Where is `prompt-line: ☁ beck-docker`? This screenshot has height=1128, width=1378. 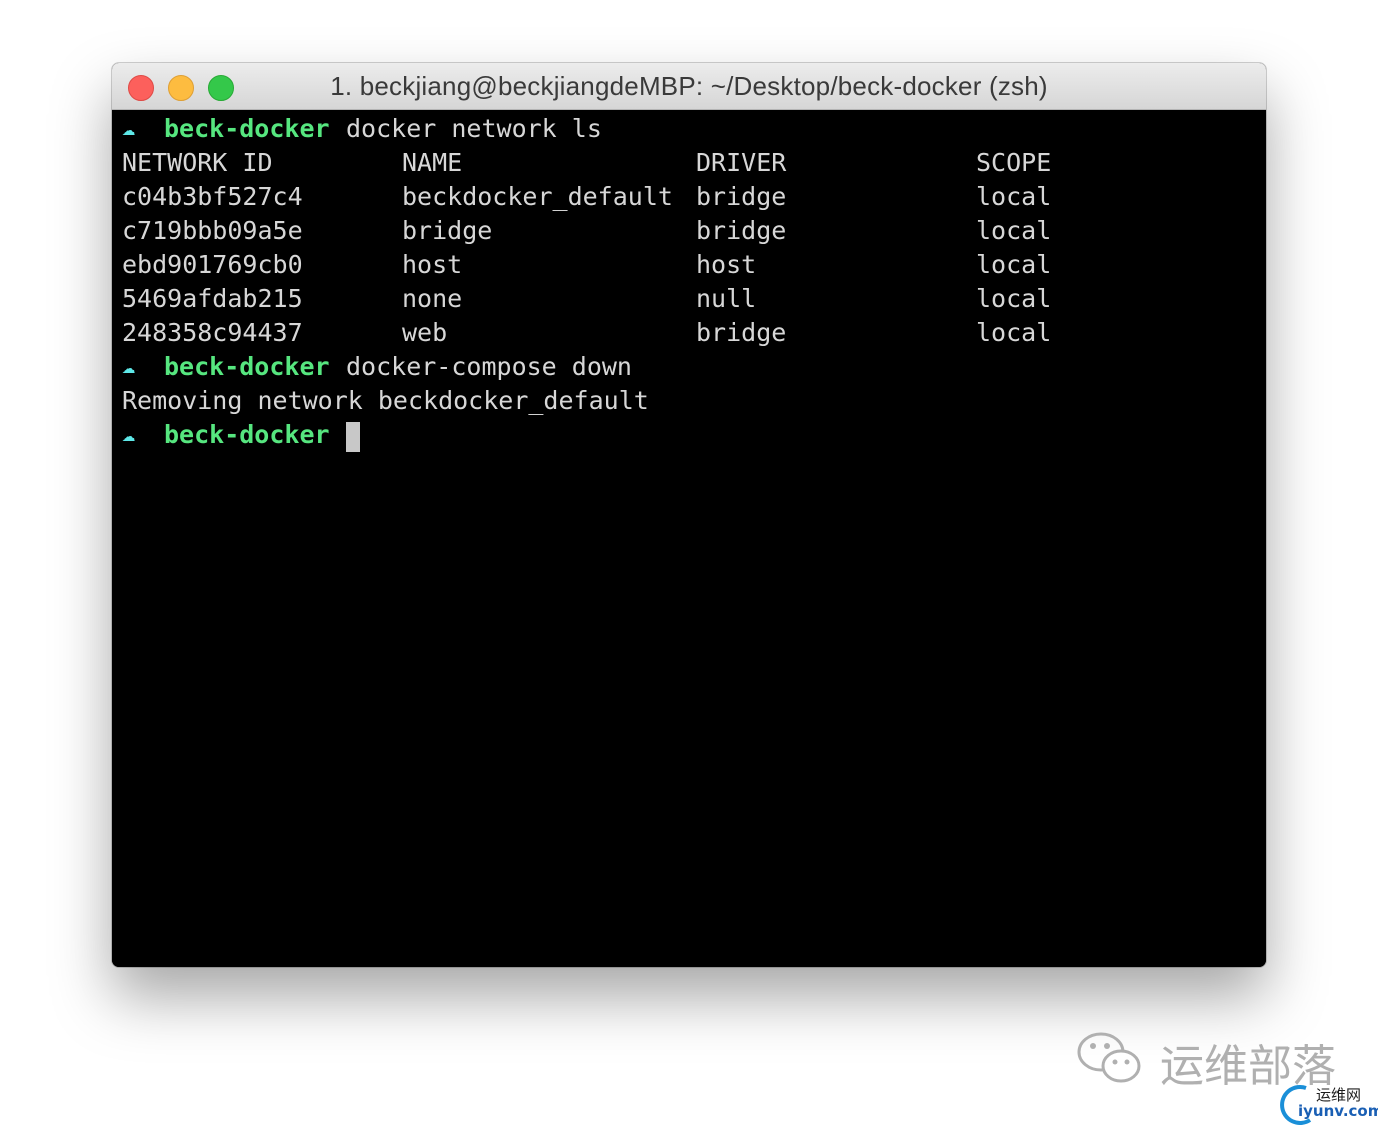 prompt-line: ☁ beck-docker is located at coordinates (689, 435).